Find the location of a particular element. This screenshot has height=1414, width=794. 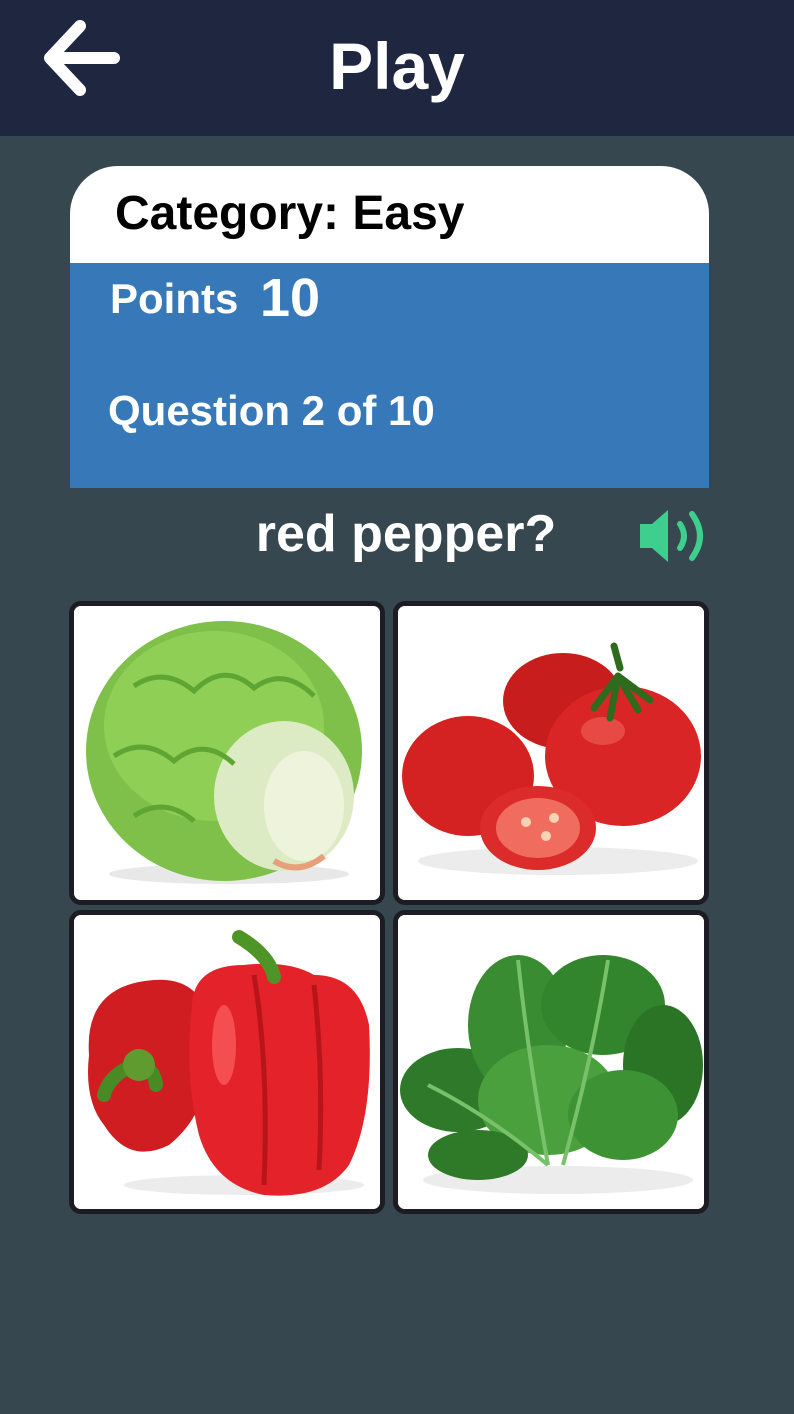

answer-option-red-peppers is located at coordinates (227, 1062).